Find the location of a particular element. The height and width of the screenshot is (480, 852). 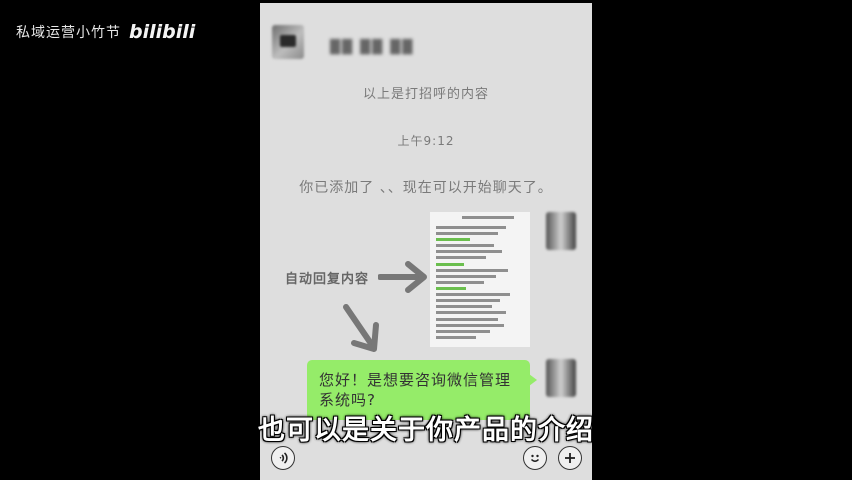

video-subtitle: 也可以是关于你产品的介绍 is located at coordinates (426, 430).